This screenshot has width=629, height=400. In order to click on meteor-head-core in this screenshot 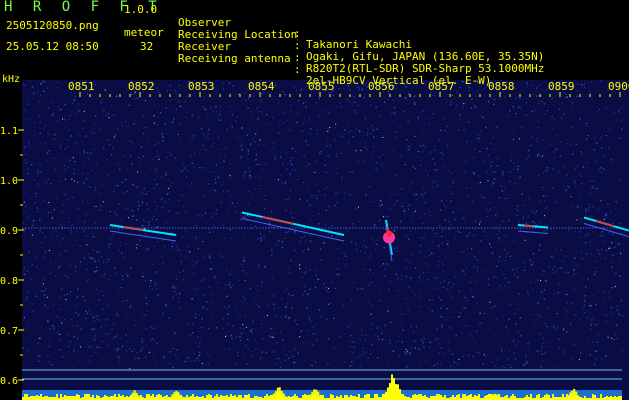, I will do `click(389, 233)`.